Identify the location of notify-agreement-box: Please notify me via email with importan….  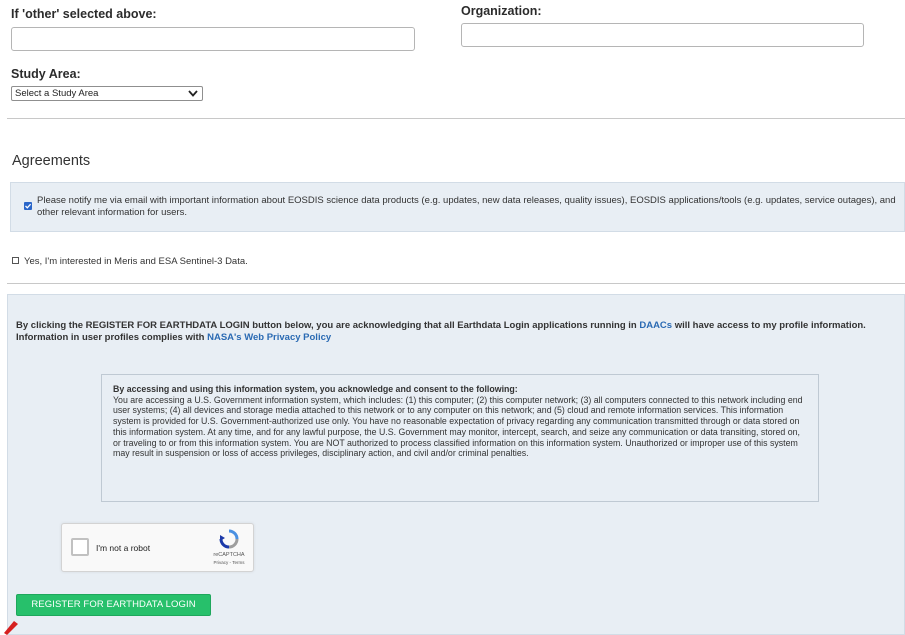
(457, 207).